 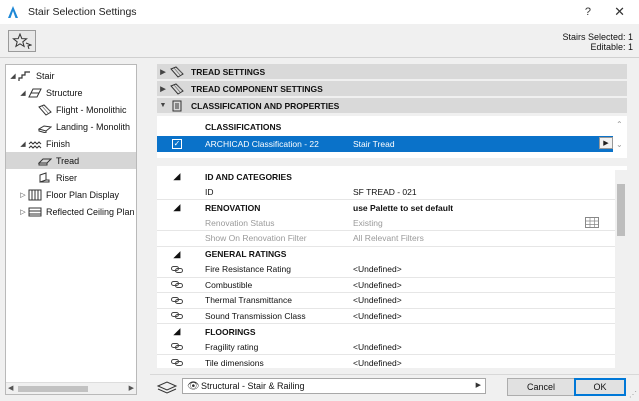 What do you see at coordinates (619, 124) in the screenshot?
I see `scroll-up-icon: ⌃` at bounding box center [619, 124].